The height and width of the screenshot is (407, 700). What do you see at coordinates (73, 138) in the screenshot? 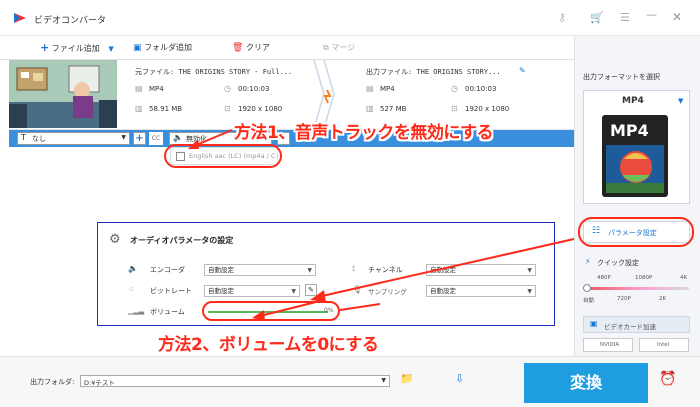
I see `subtitle-select: T なし ▼` at bounding box center [73, 138].